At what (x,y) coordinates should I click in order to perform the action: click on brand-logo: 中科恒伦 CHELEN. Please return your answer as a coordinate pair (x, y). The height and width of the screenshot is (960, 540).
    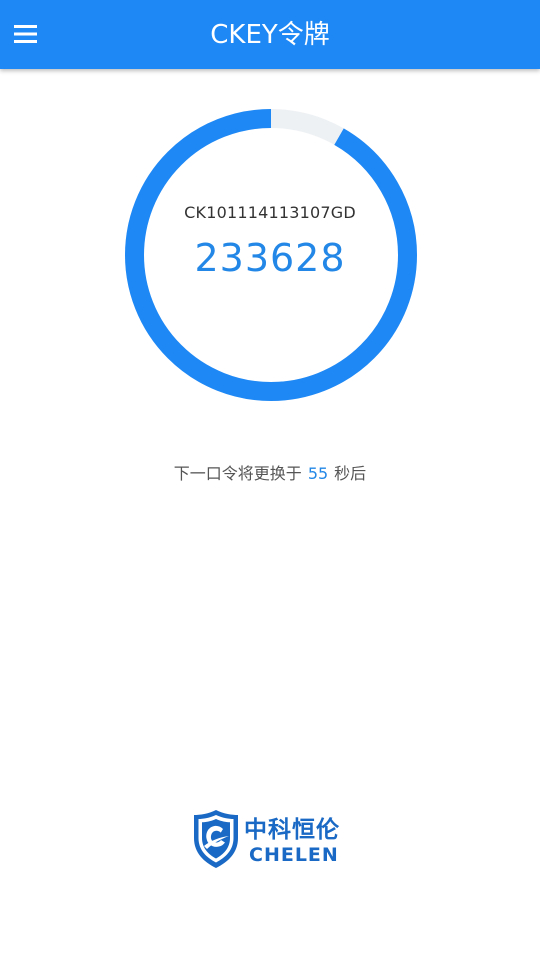
    Looking at the image, I should click on (272, 840).